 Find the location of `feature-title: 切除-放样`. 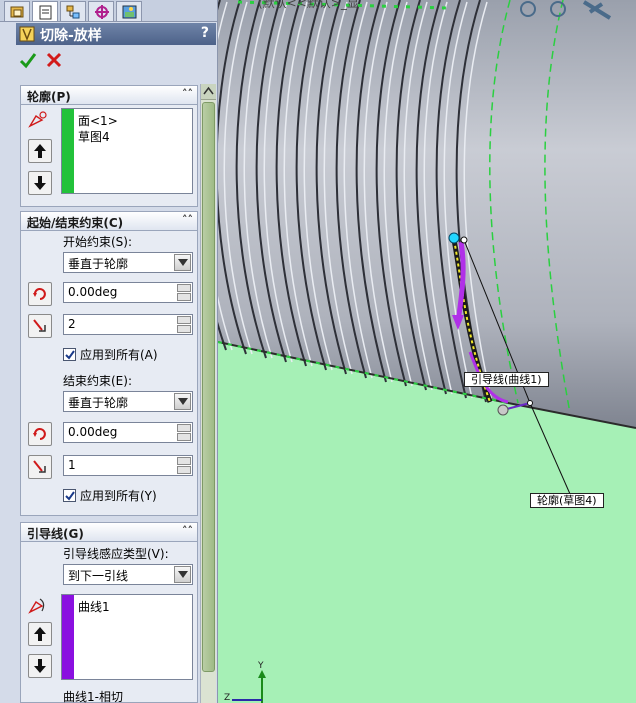

feature-title: 切除-放样 is located at coordinates (71, 36).